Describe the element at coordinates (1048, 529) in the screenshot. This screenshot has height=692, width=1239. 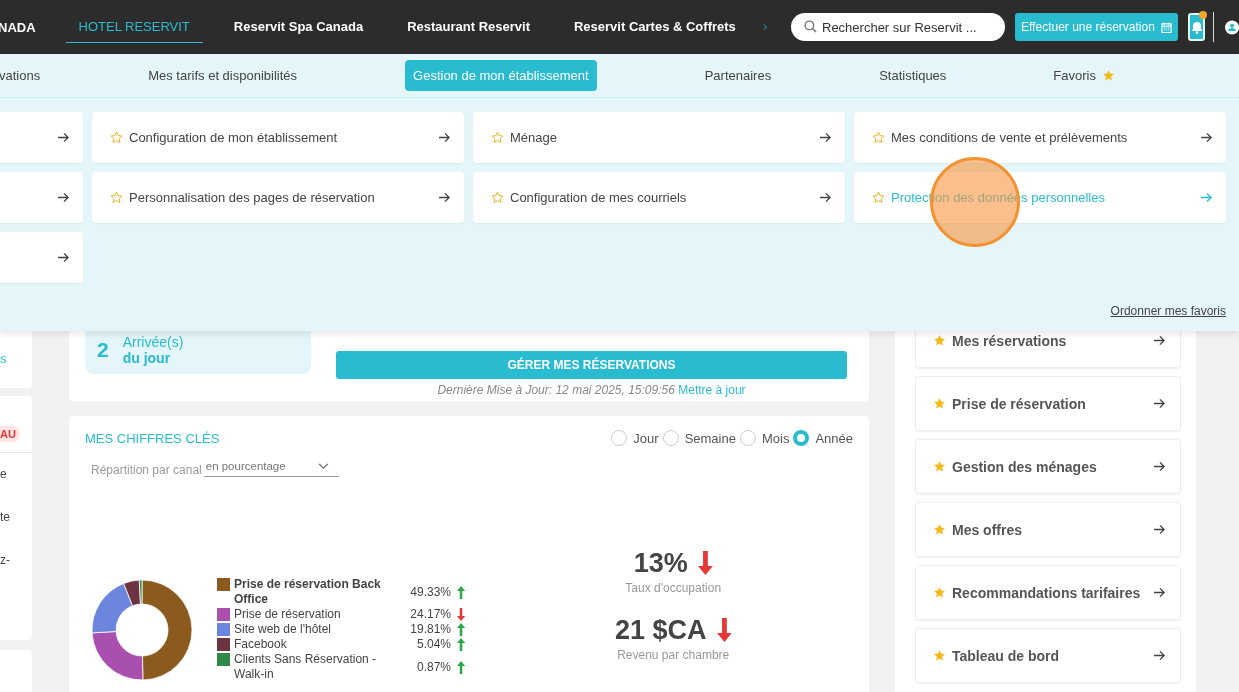
I see `favorite-item: Mes offres` at that location.